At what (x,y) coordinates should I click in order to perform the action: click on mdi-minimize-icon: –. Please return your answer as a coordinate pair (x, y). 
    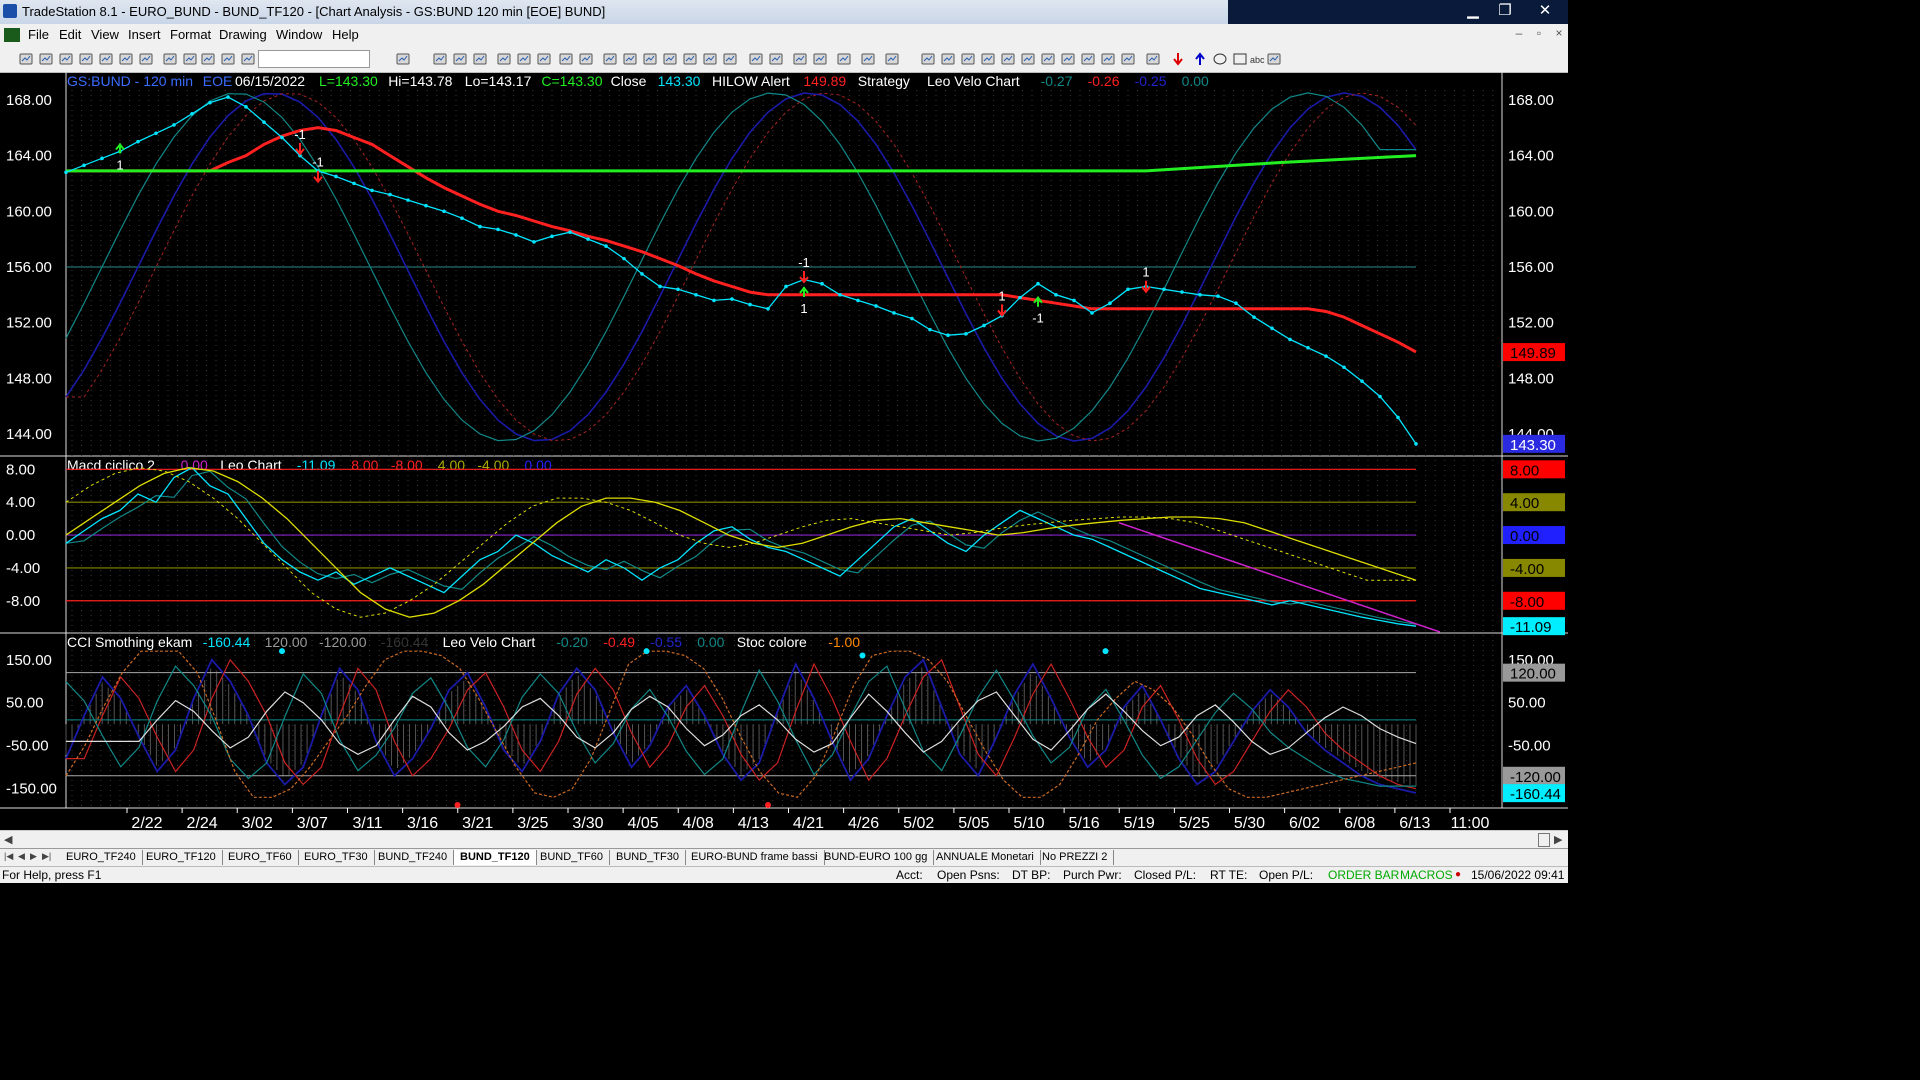
    Looking at the image, I should click on (1519, 34).